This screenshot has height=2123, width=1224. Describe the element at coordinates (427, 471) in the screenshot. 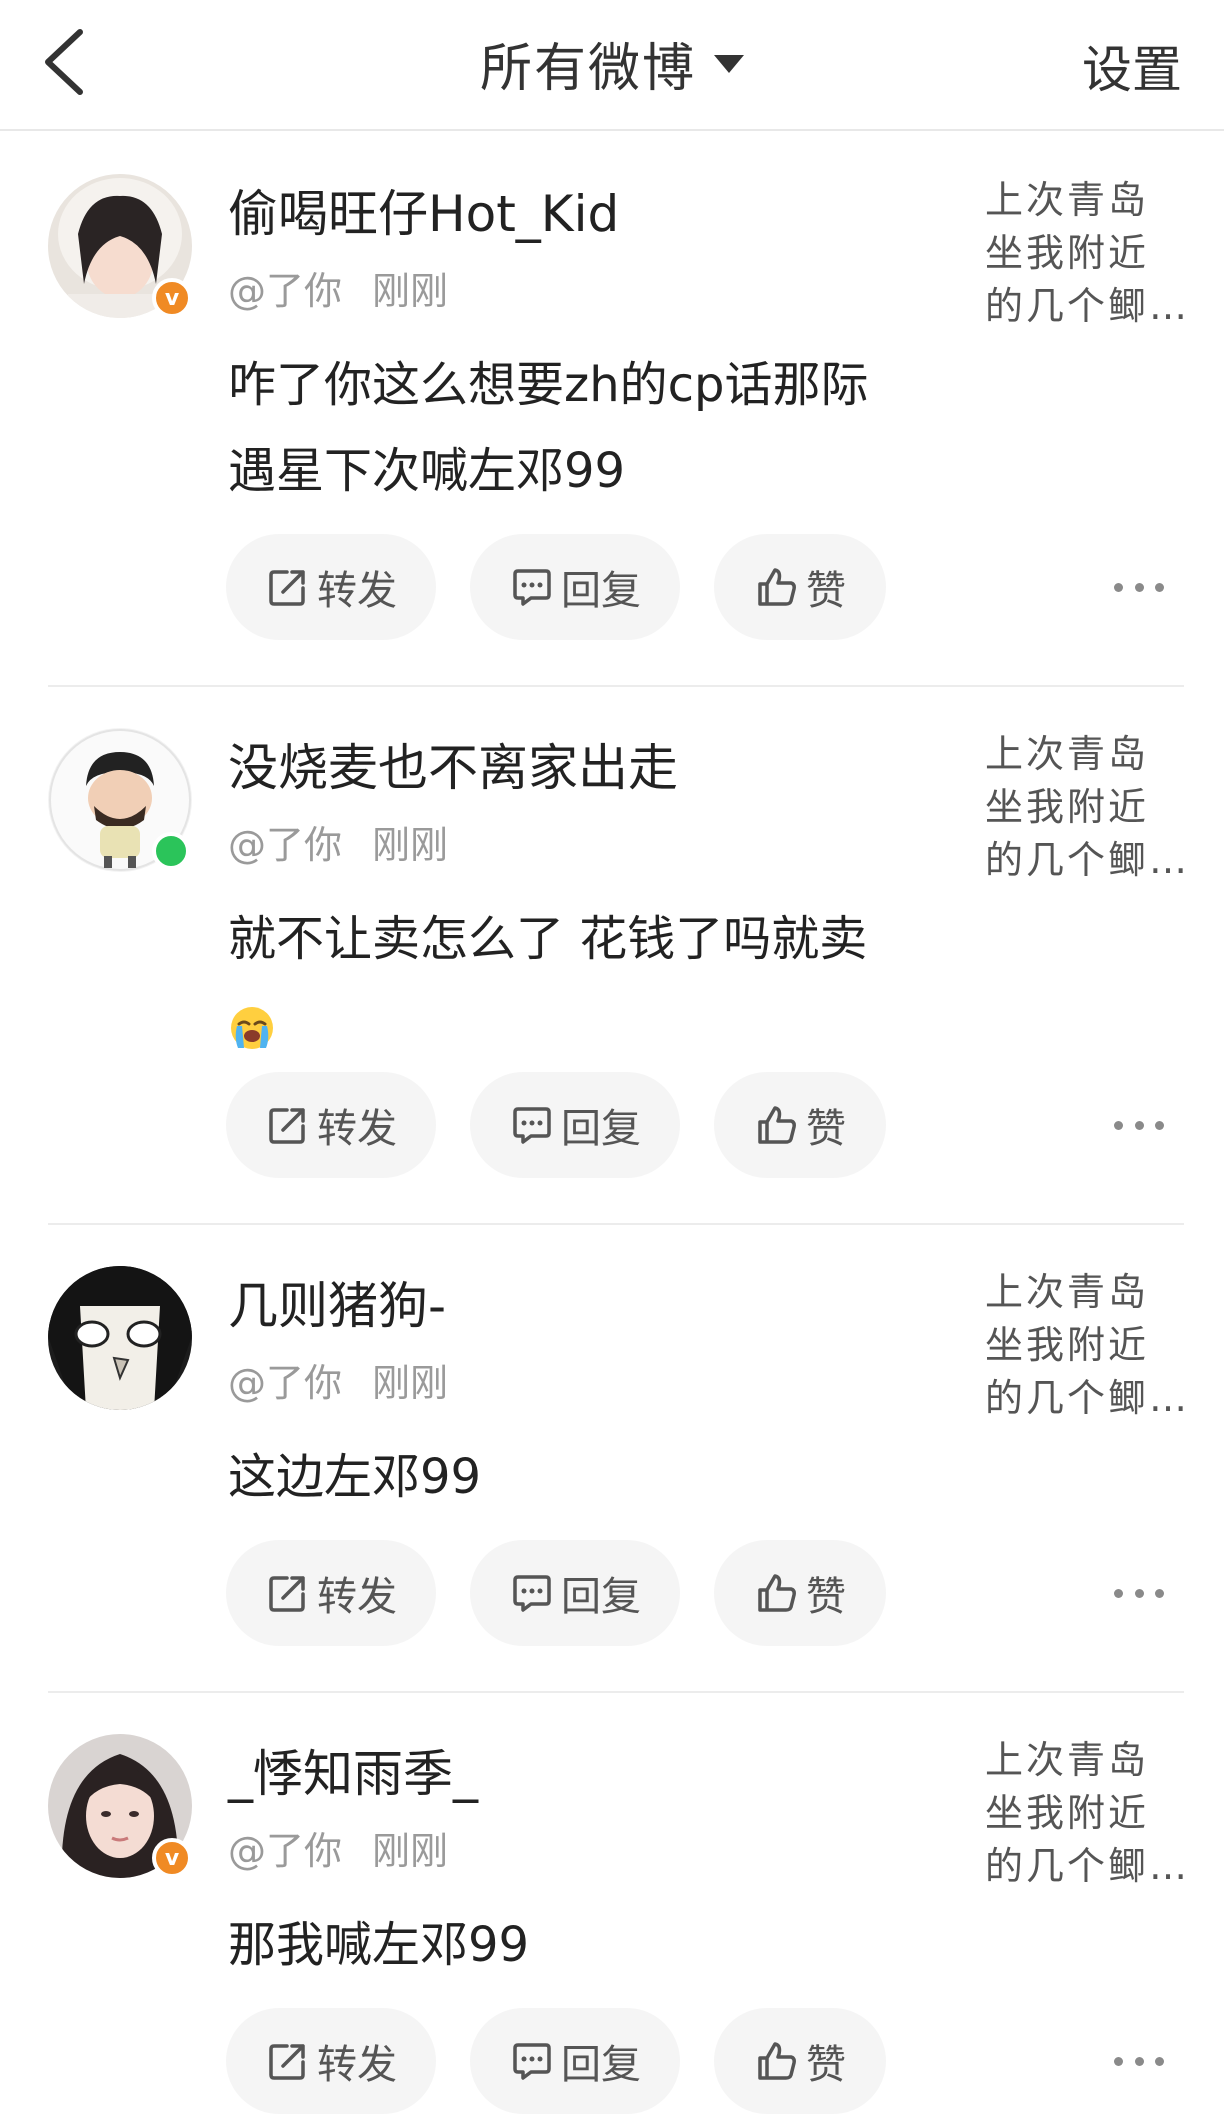

I see `comment-line: 遇星下次喊左邓99` at that location.